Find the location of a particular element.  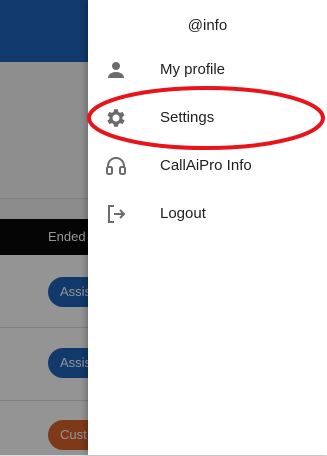

menu-item-label: CallAiPro Info is located at coordinates (206, 165).